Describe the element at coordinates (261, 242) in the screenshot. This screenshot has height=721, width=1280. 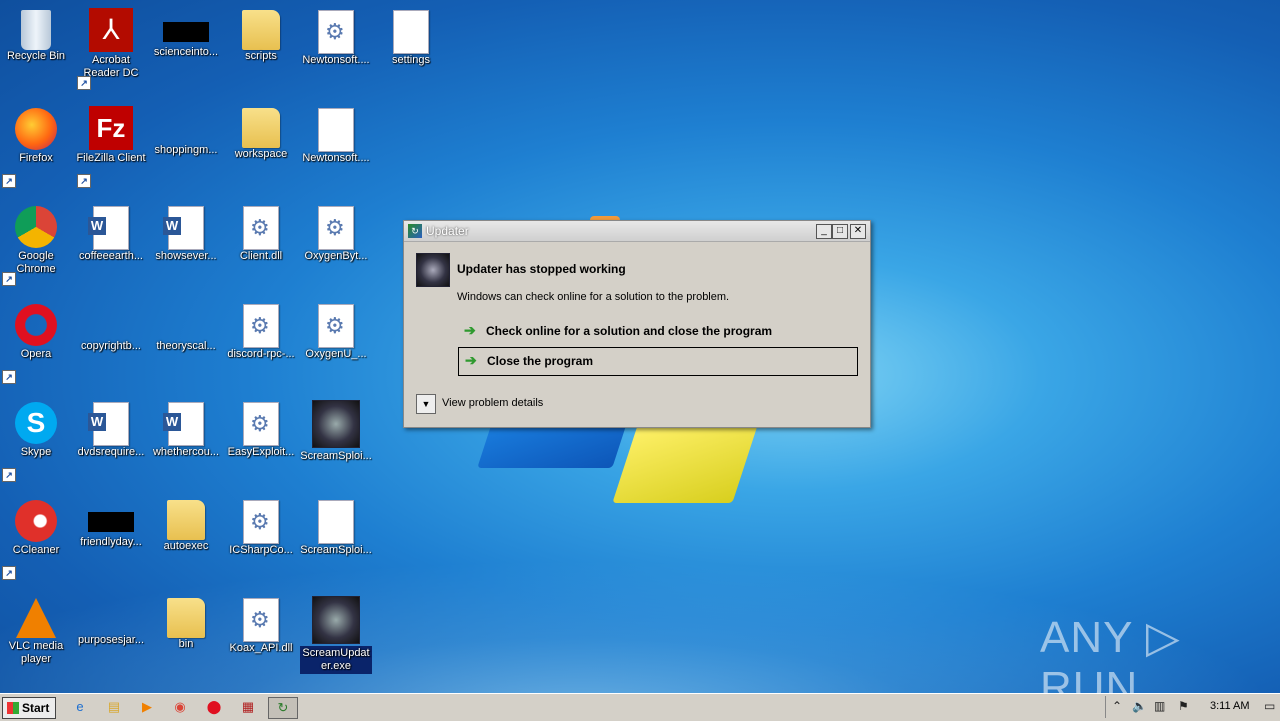
I see `desktop-icon-client-dll: Client.dll` at that location.